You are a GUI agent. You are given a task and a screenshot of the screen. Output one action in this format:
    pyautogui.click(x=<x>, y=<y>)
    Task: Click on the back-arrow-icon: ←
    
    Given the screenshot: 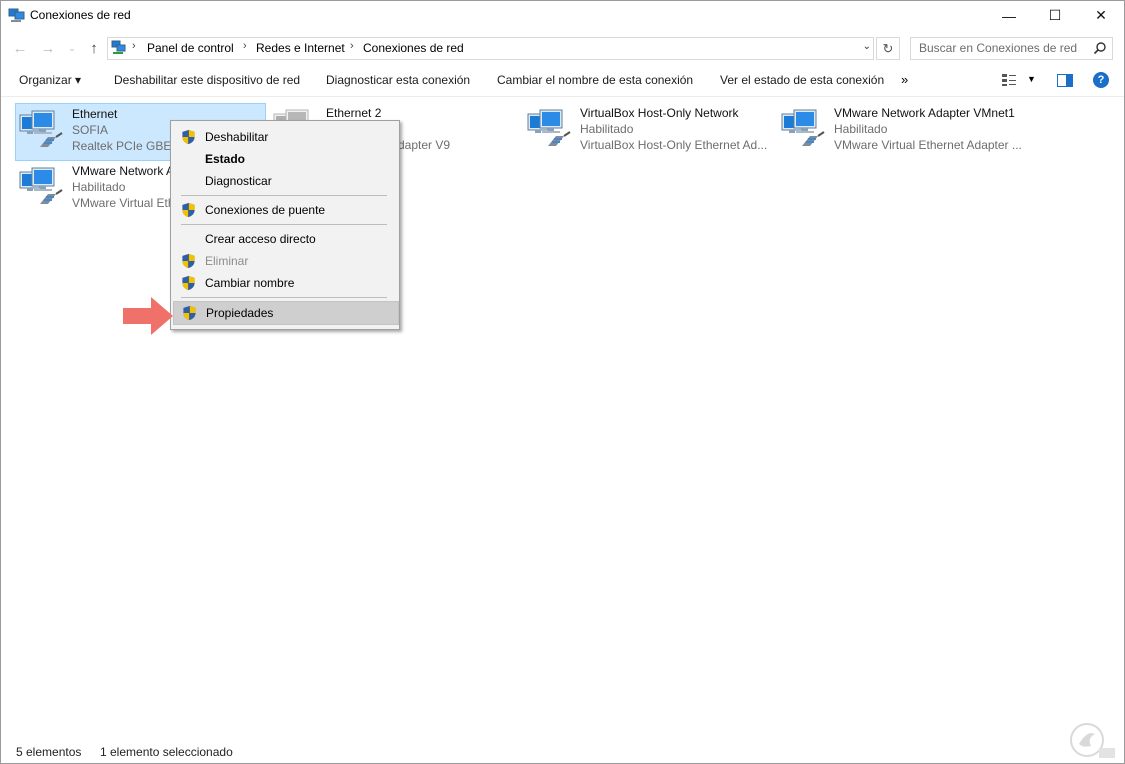 What is the action you would take?
    pyautogui.click(x=20, y=48)
    